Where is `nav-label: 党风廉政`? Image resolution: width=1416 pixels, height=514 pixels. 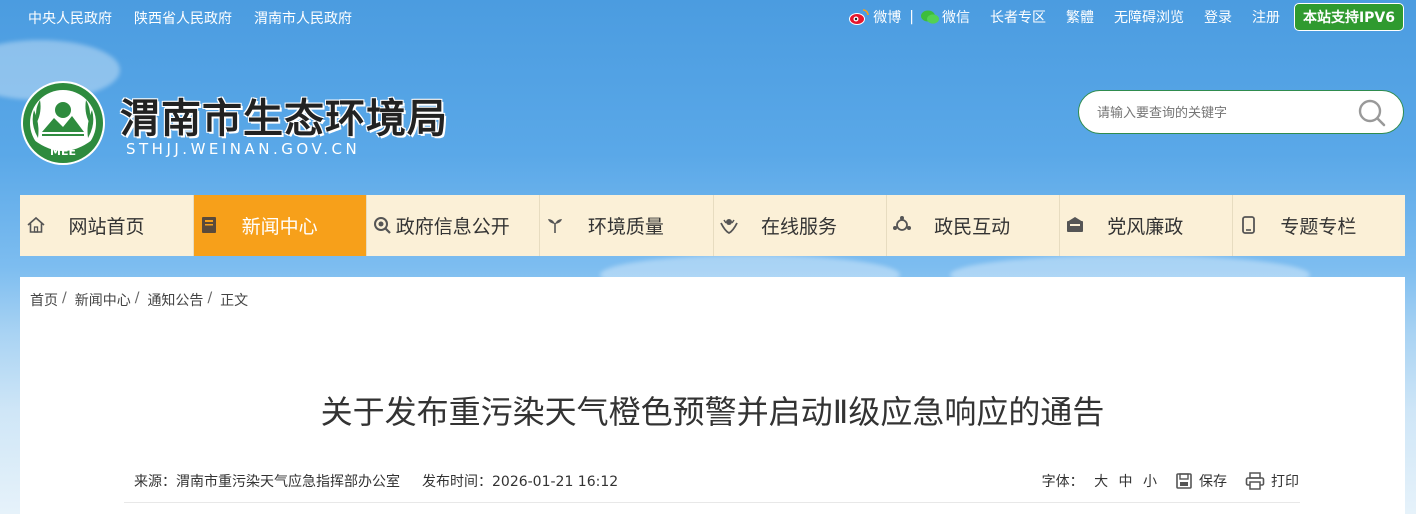
nav-label: 党风廉政 is located at coordinates (1145, 227).